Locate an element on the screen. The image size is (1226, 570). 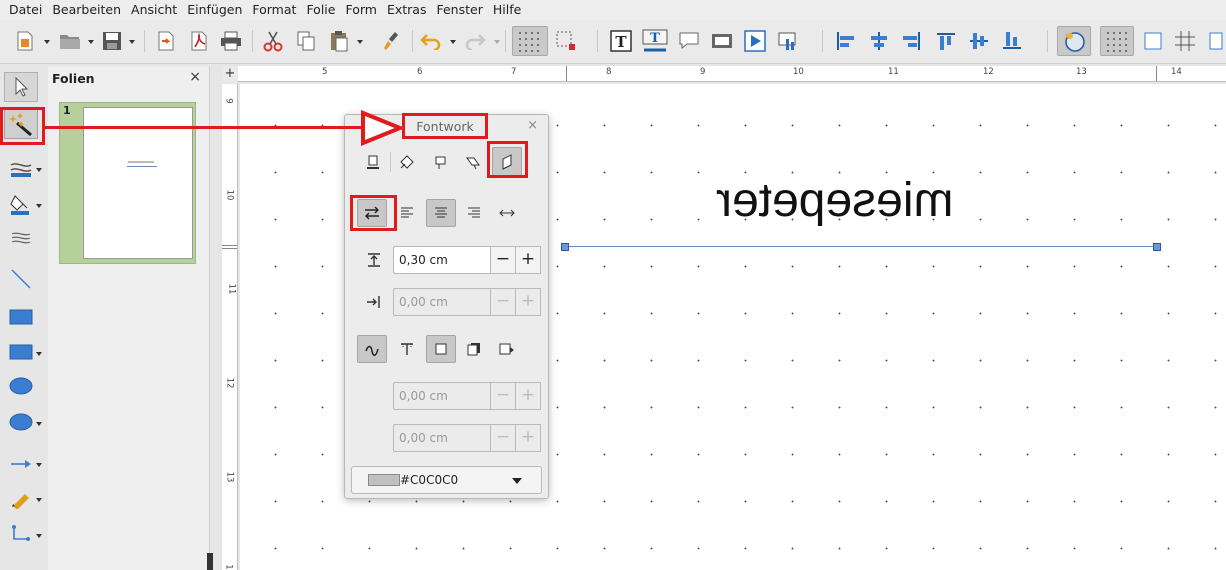
connector-dropdown-arrow is located at coordinates (39, 536).